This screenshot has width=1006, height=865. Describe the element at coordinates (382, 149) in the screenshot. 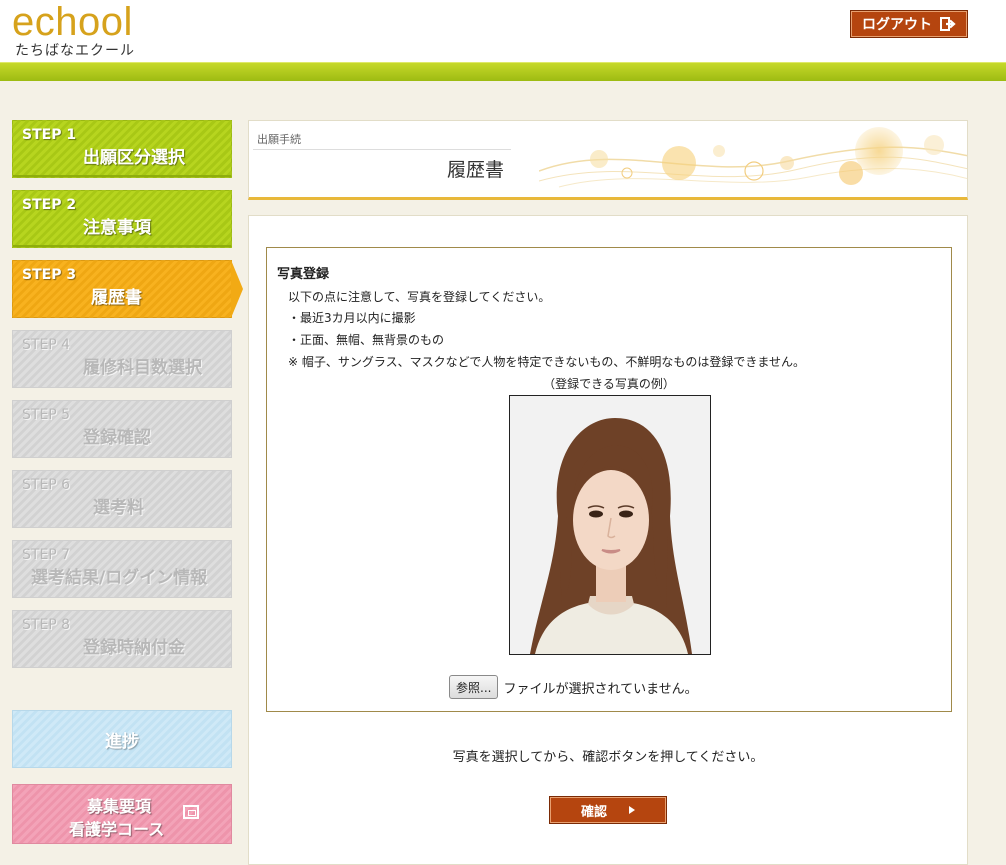

I see `divider` at that location.